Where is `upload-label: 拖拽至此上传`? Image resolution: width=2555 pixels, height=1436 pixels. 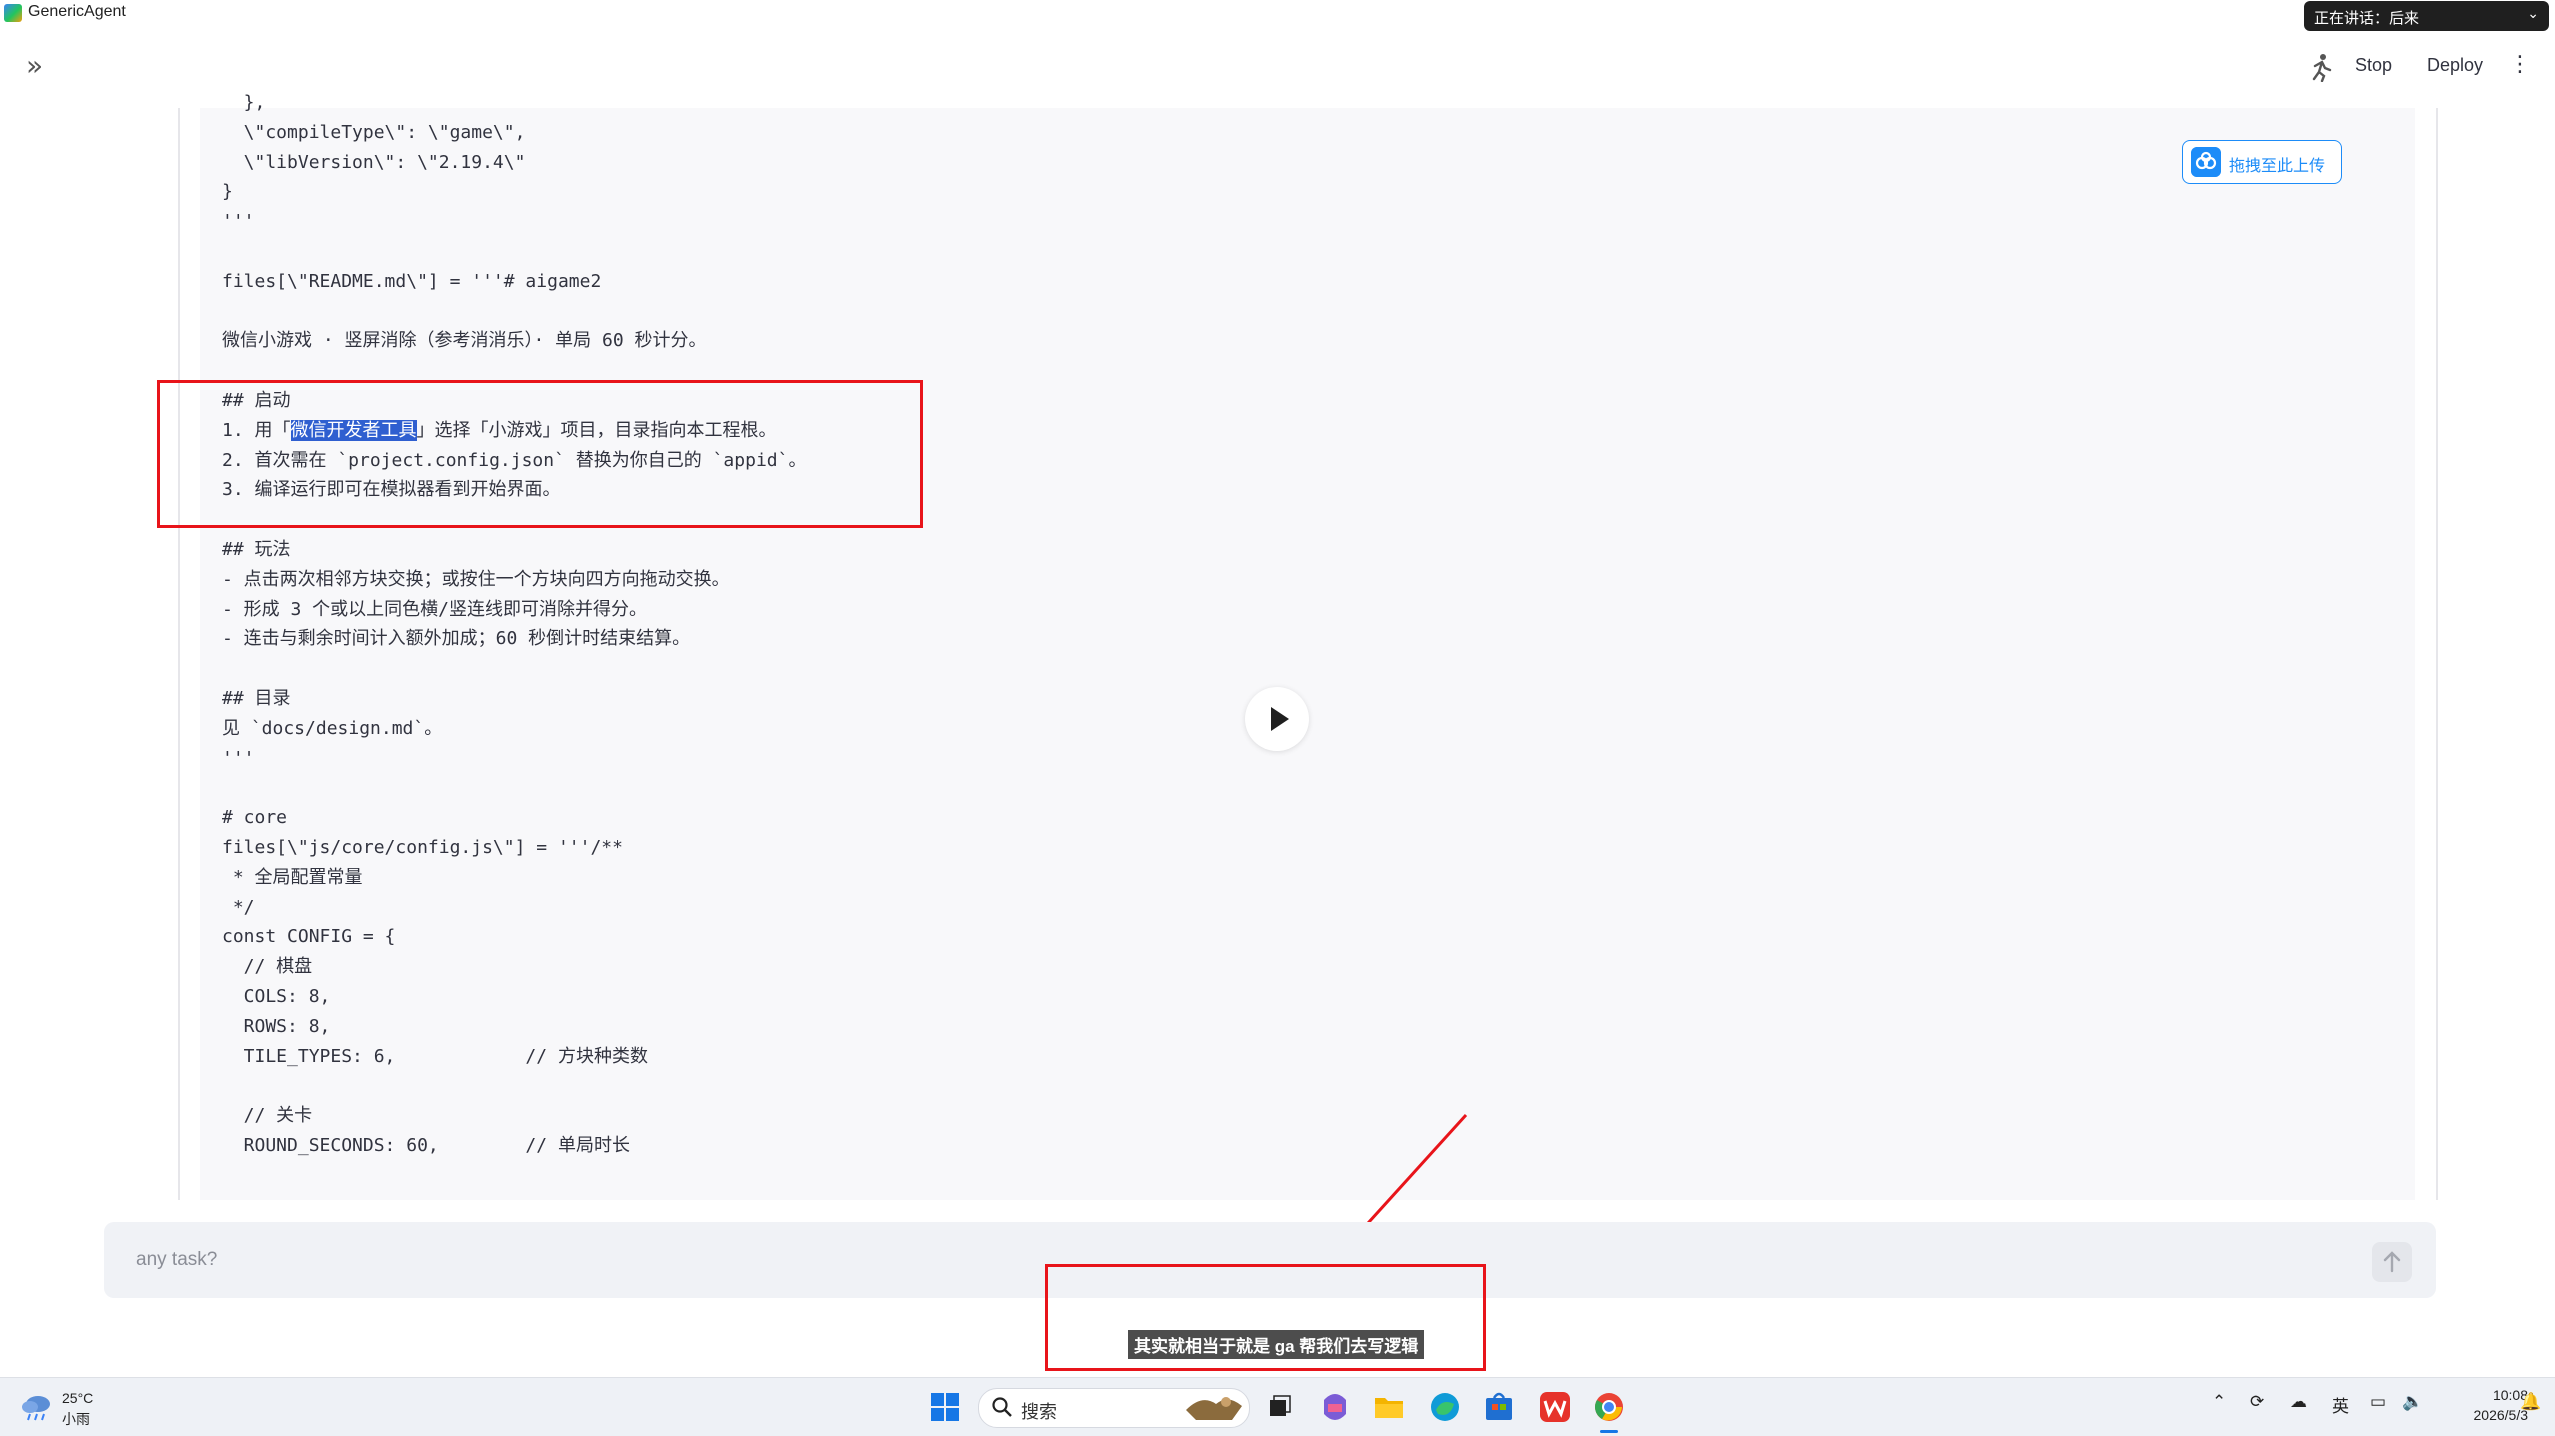 upload-label: 拖拽至此上传 is located at coordinates (2277, 165).